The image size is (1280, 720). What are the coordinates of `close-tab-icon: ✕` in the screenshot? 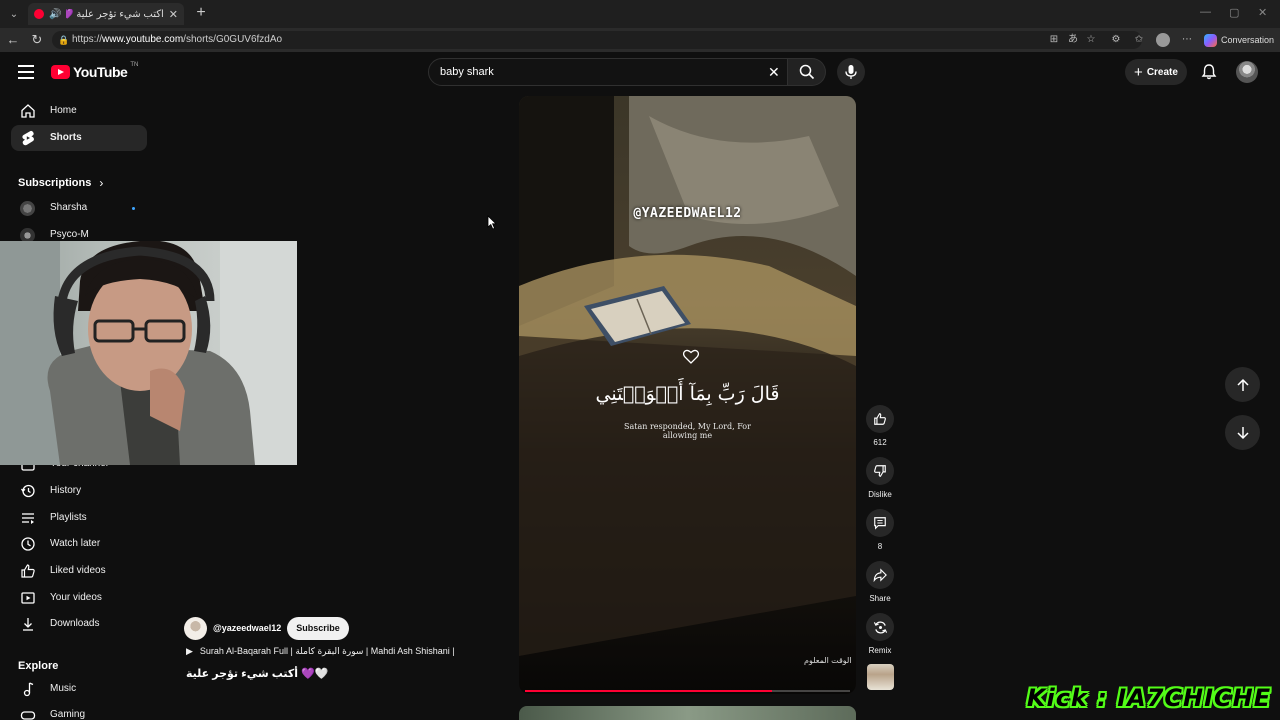 It's located at (173, 14).